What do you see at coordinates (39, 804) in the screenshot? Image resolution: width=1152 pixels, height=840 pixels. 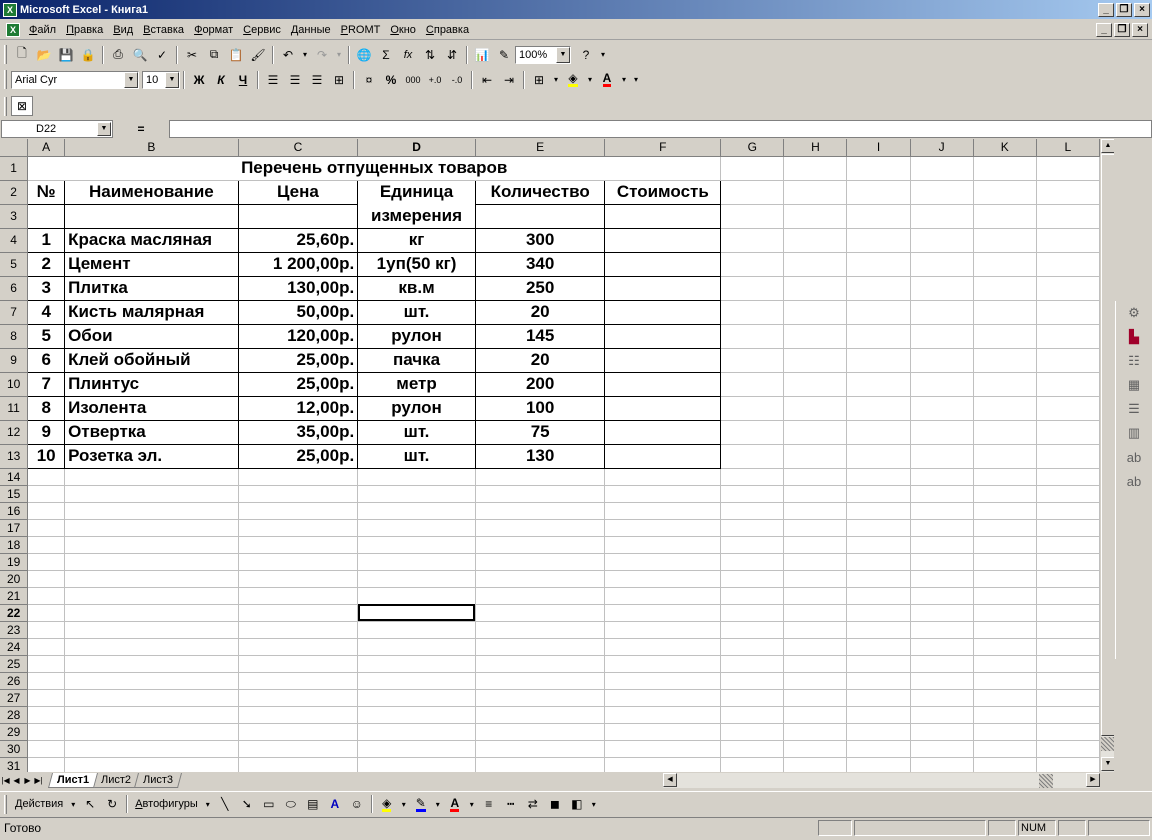 I see `actions-menu: Действия` at bounding box center [39, 804].